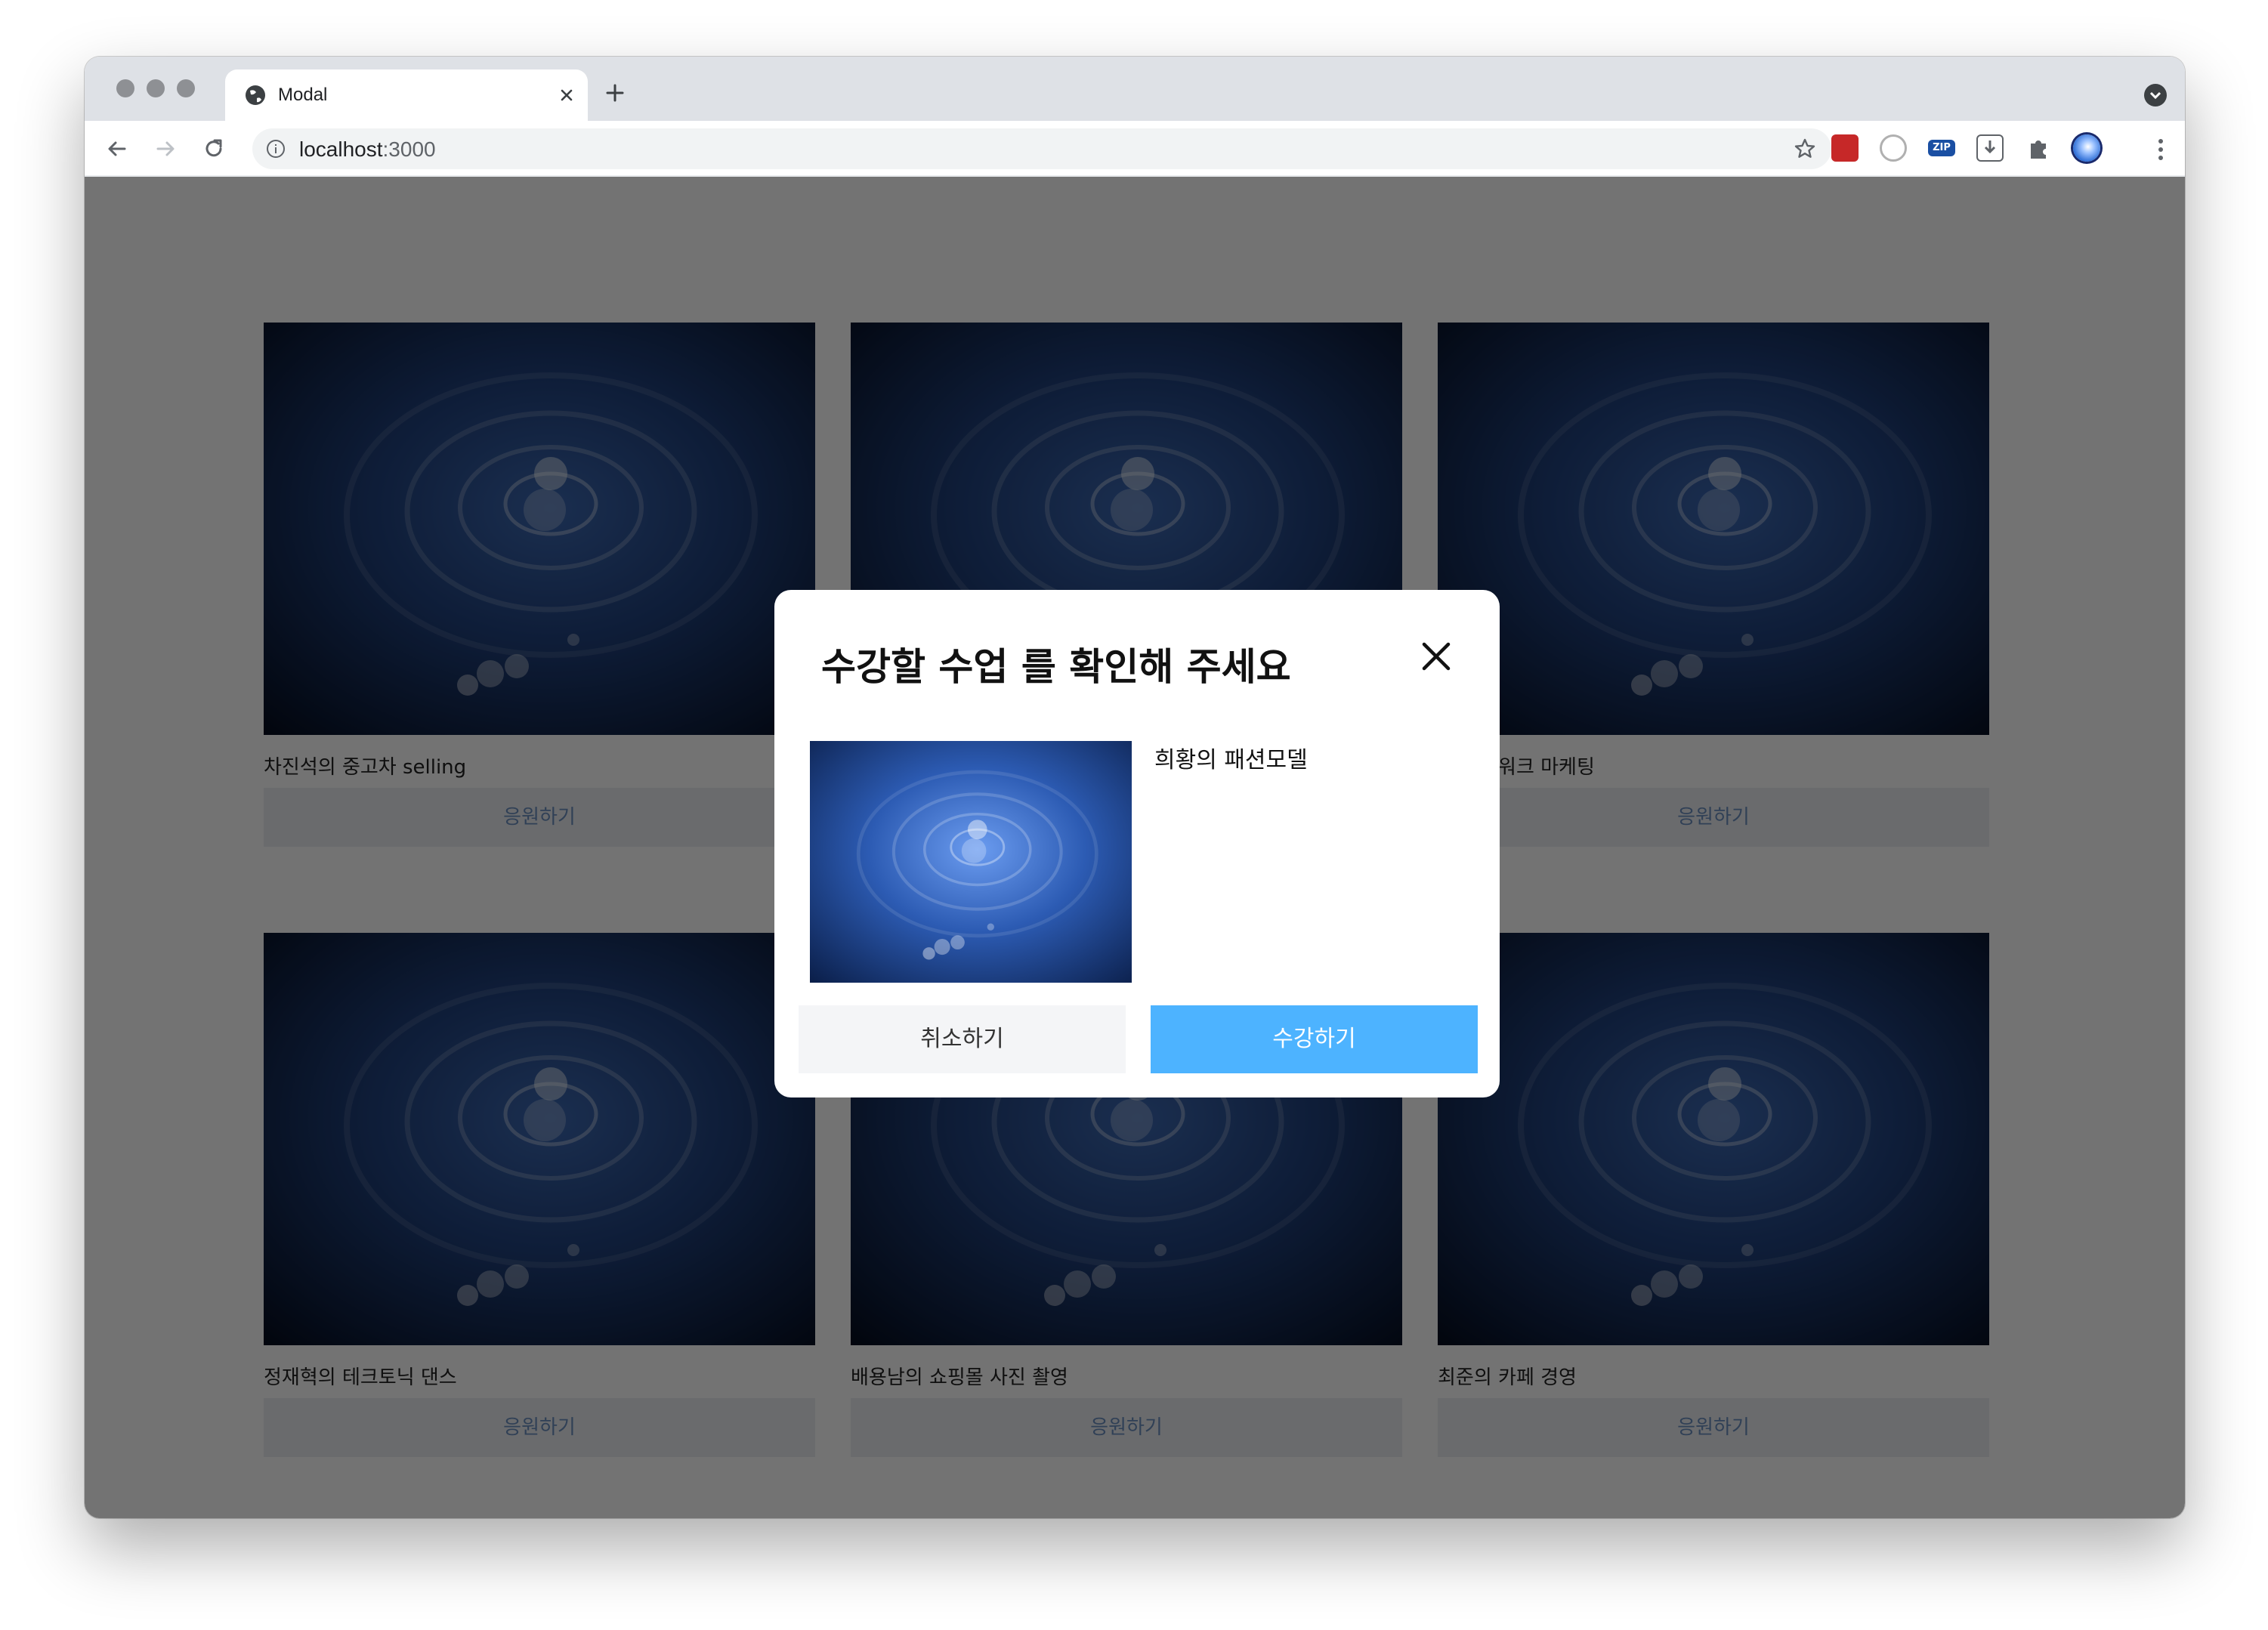 This screenshot has height=1630, width=2268. I want to click on water-drop-image, so click(971, 862).